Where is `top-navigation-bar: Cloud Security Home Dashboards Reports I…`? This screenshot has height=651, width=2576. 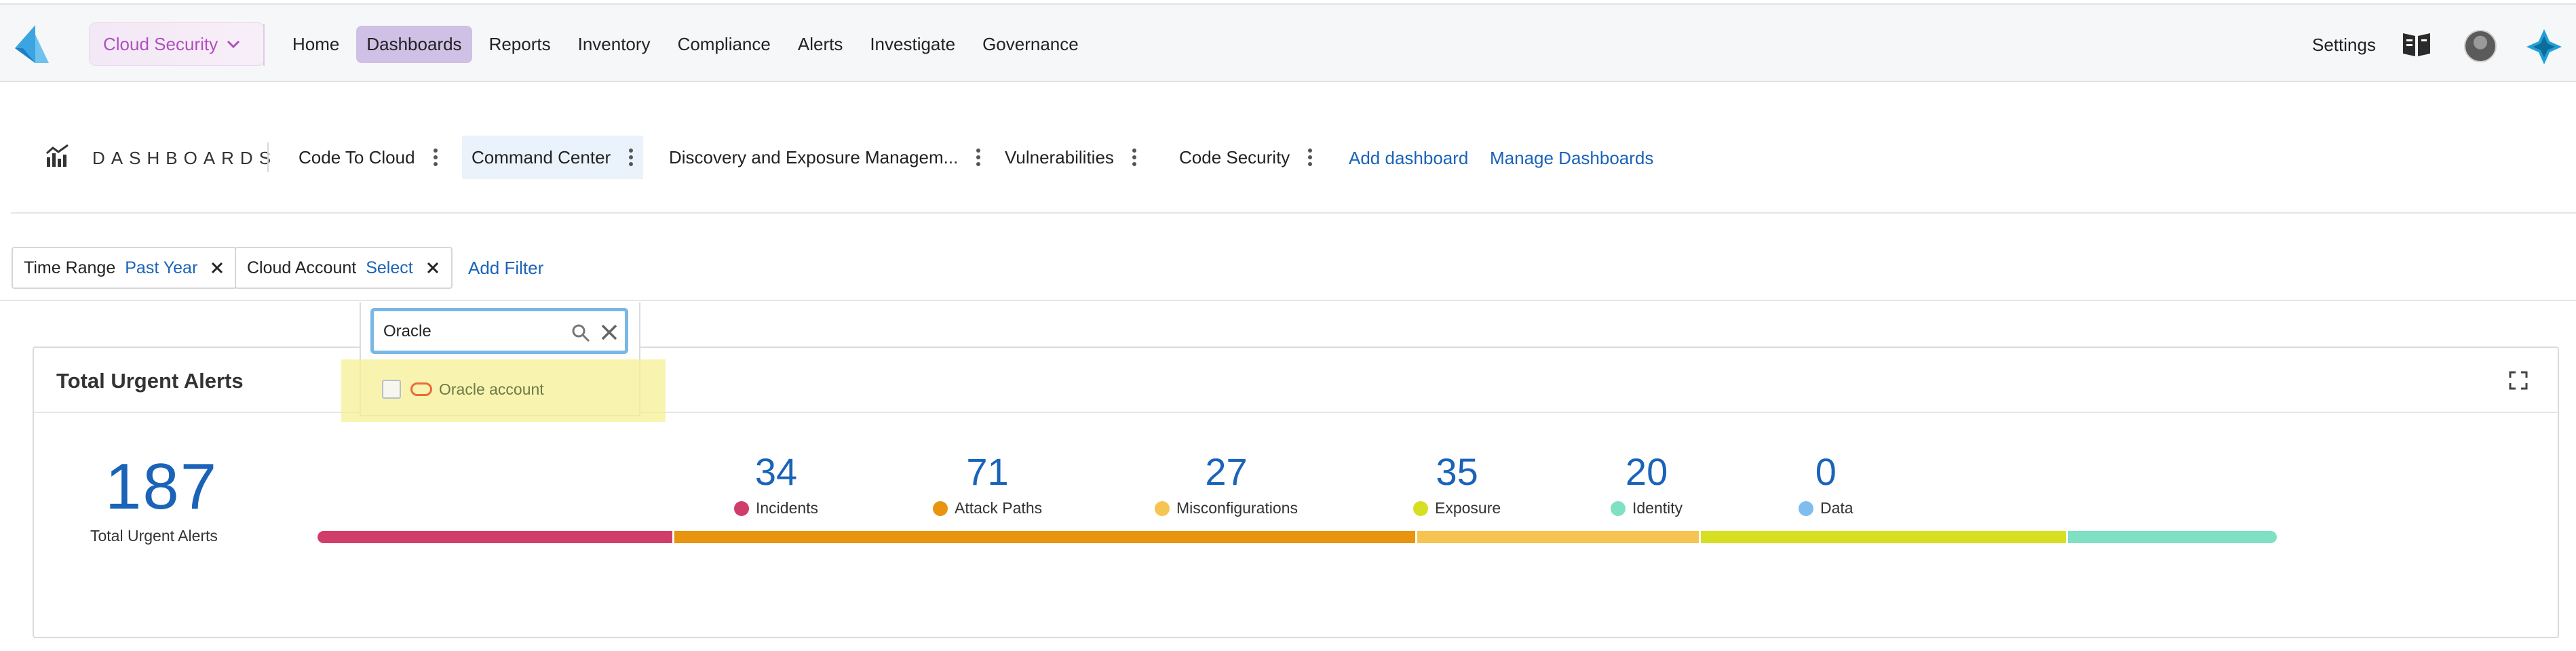
top-navigation-bar: Cloud Security Home Dashboards Reports I… is located at coordinates (1288, 42).